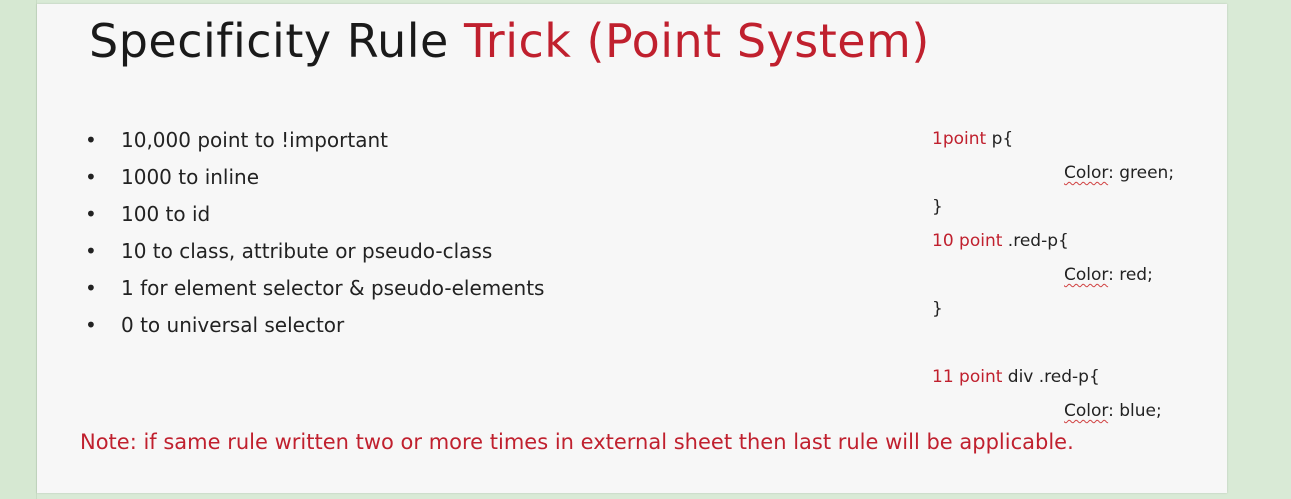  Describe the element at coordinates (696, 41) in the screenshot. I see `title-accent: Trick (Point System)` at that location.